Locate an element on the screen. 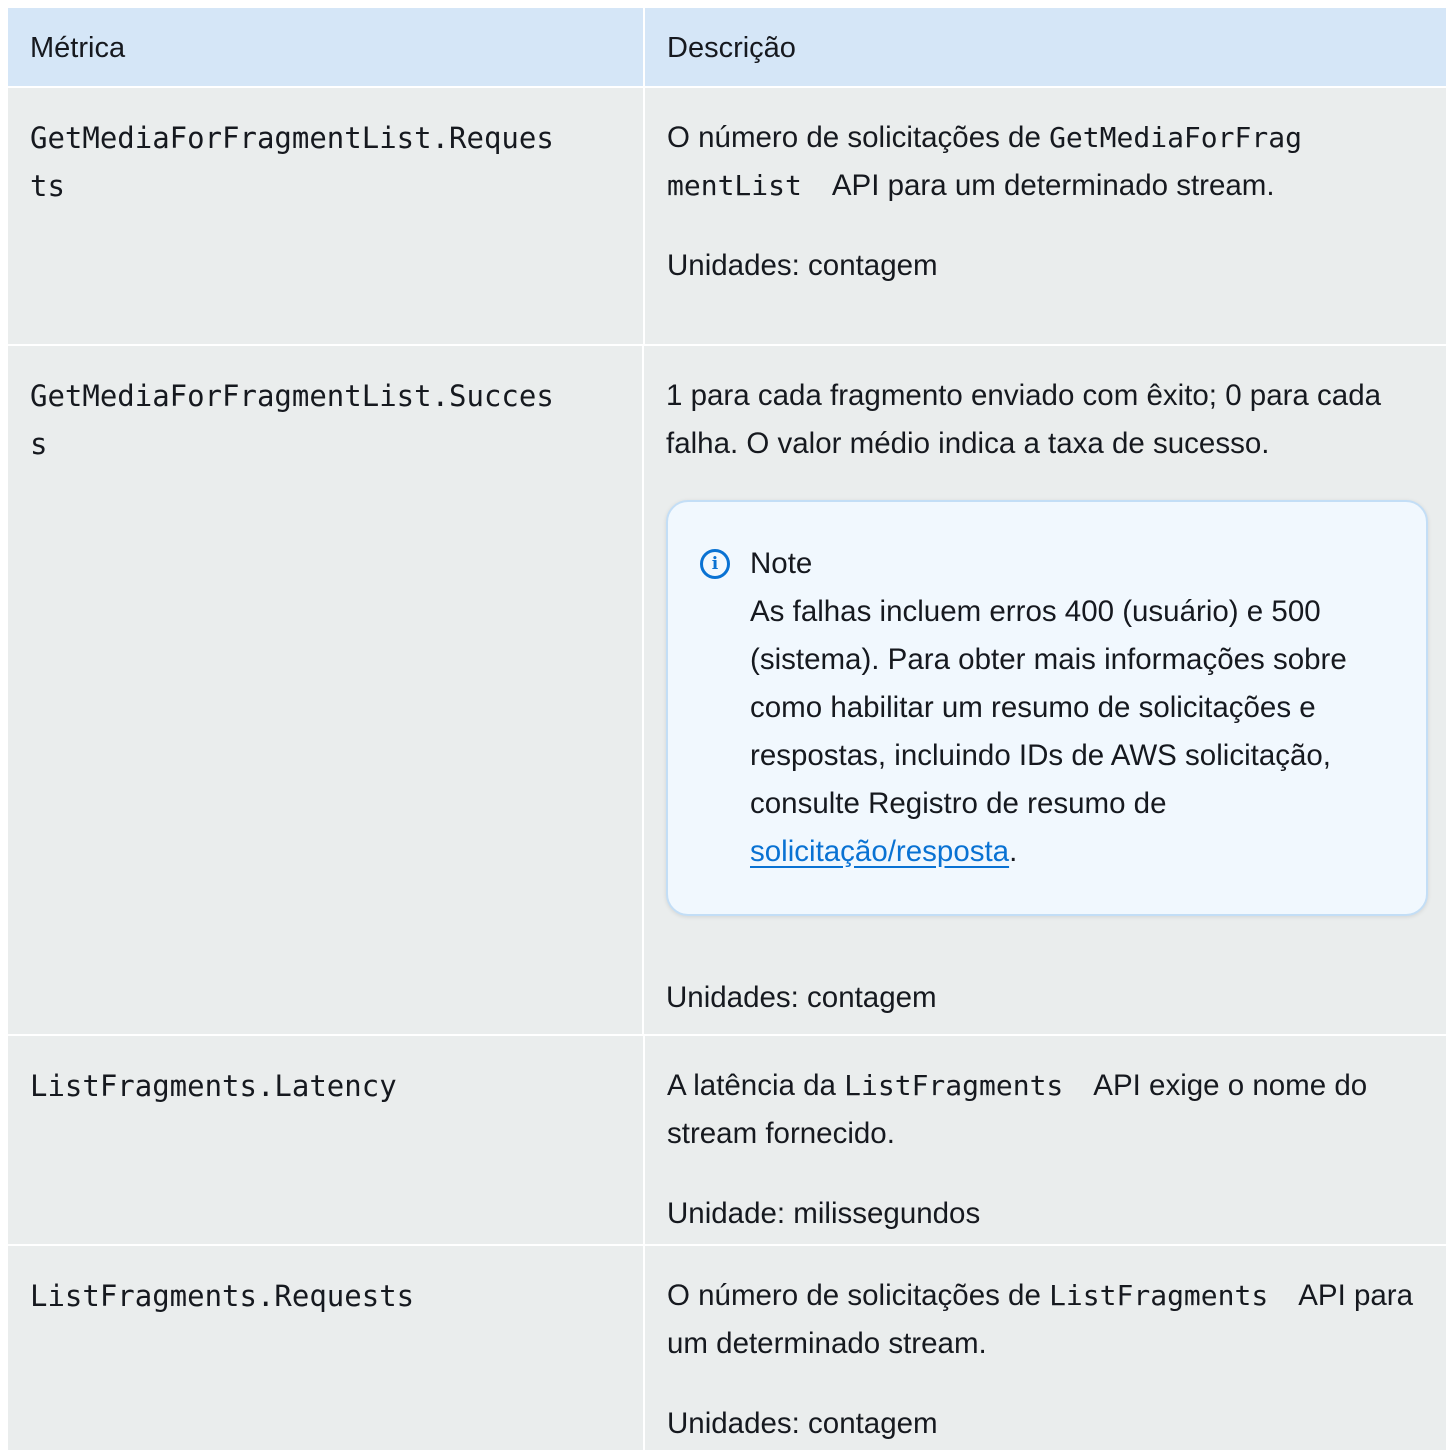 Image resolution: width=1448 pixels, height=1450 pixels. note-title: Note is located at coordinates (781, 563).